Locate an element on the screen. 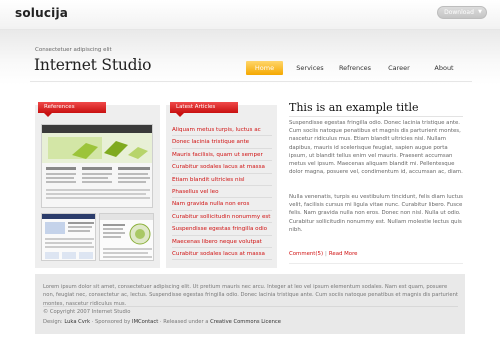 The width and height of the screenshot is (500, 346). article-link: Curabitur sollicitudin nonummy est is located at coordinates (222, 217).